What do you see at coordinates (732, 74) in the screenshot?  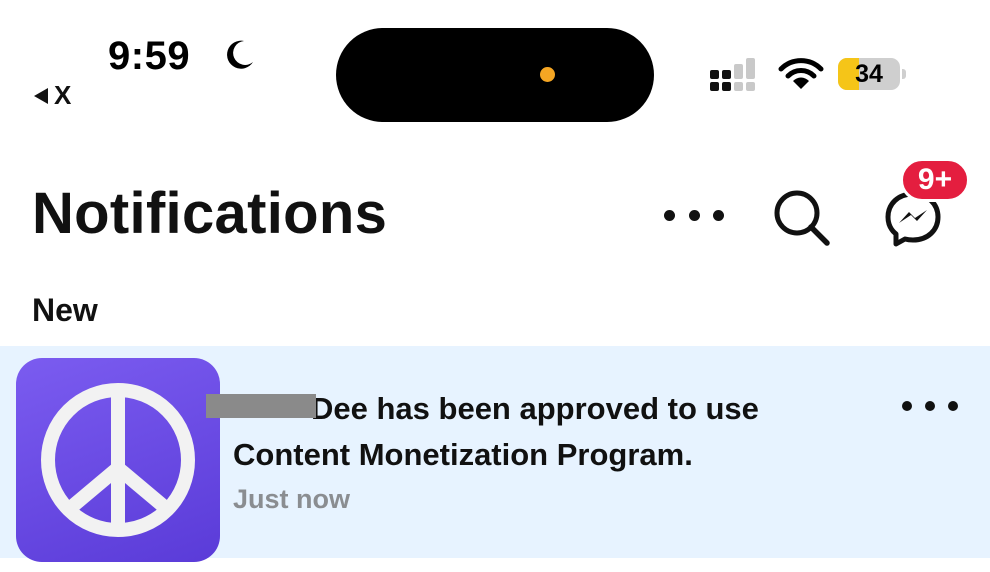 I see `cellular-signal-icon` at bounding box center [732, 74].